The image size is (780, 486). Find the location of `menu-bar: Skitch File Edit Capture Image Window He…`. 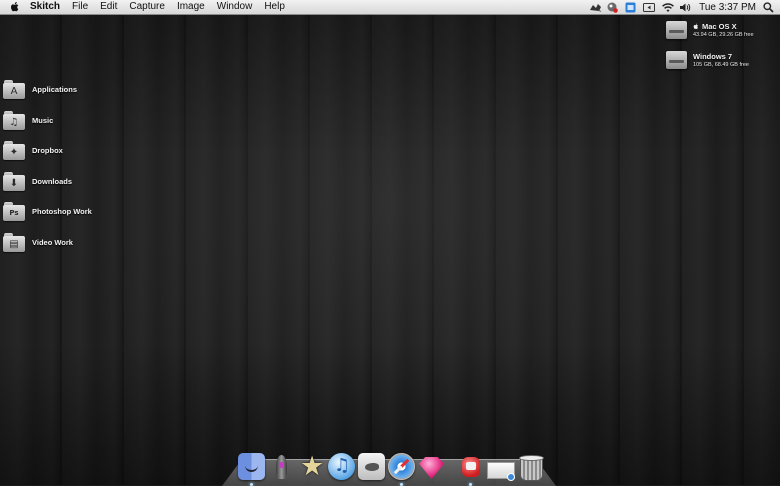

menu-bar: Skitch File Edit Capture Image Window He… is located at coordinates (390, 7).